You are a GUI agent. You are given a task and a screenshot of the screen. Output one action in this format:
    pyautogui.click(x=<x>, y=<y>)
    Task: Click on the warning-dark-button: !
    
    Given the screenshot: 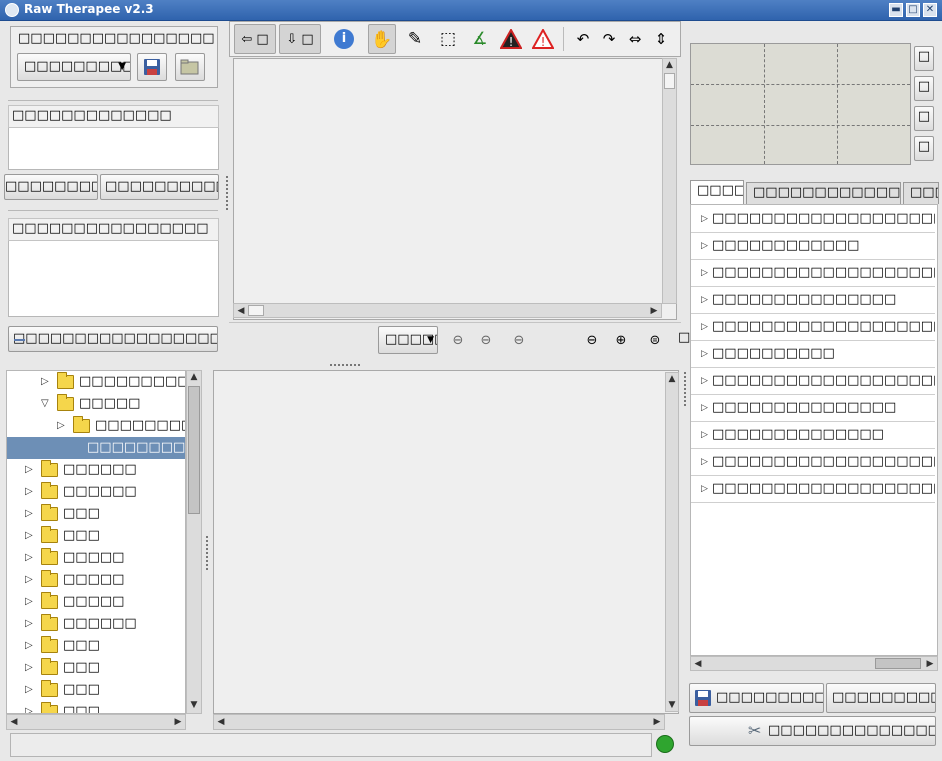 What is the action you would take?
    pyautogui.click(x=511, y=39)
    